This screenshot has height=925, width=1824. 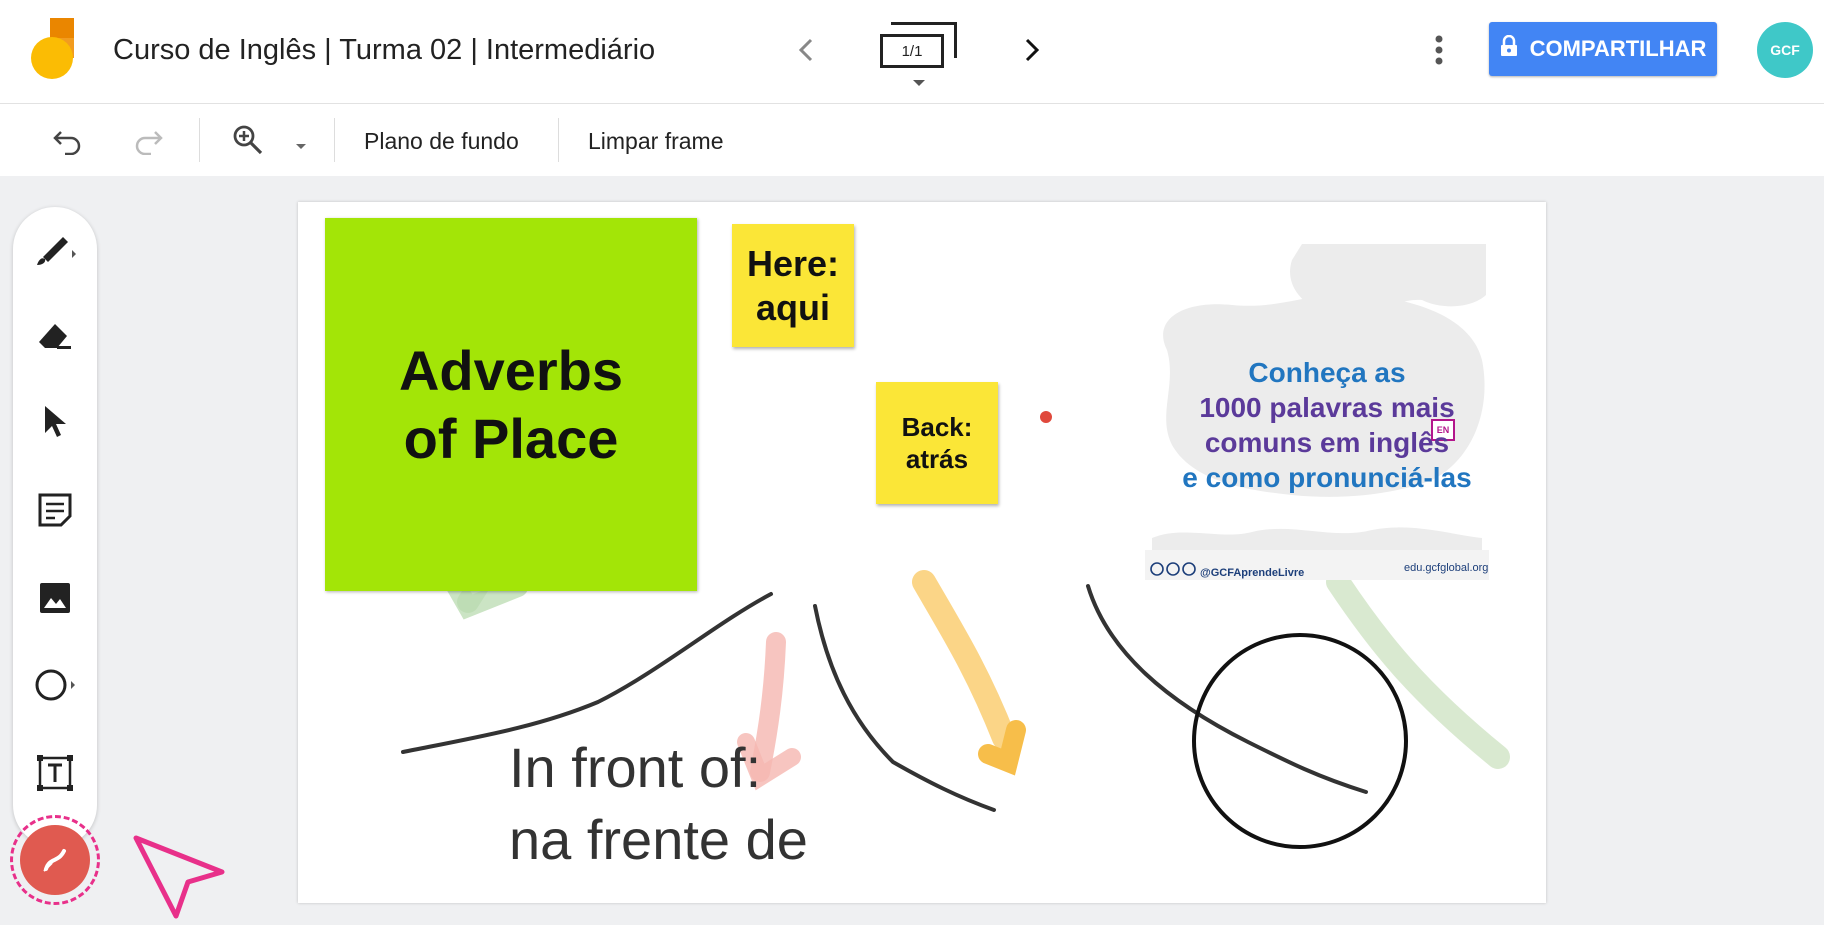 I want to click on frames-dropdown-icon, so click(x=919, y=80).